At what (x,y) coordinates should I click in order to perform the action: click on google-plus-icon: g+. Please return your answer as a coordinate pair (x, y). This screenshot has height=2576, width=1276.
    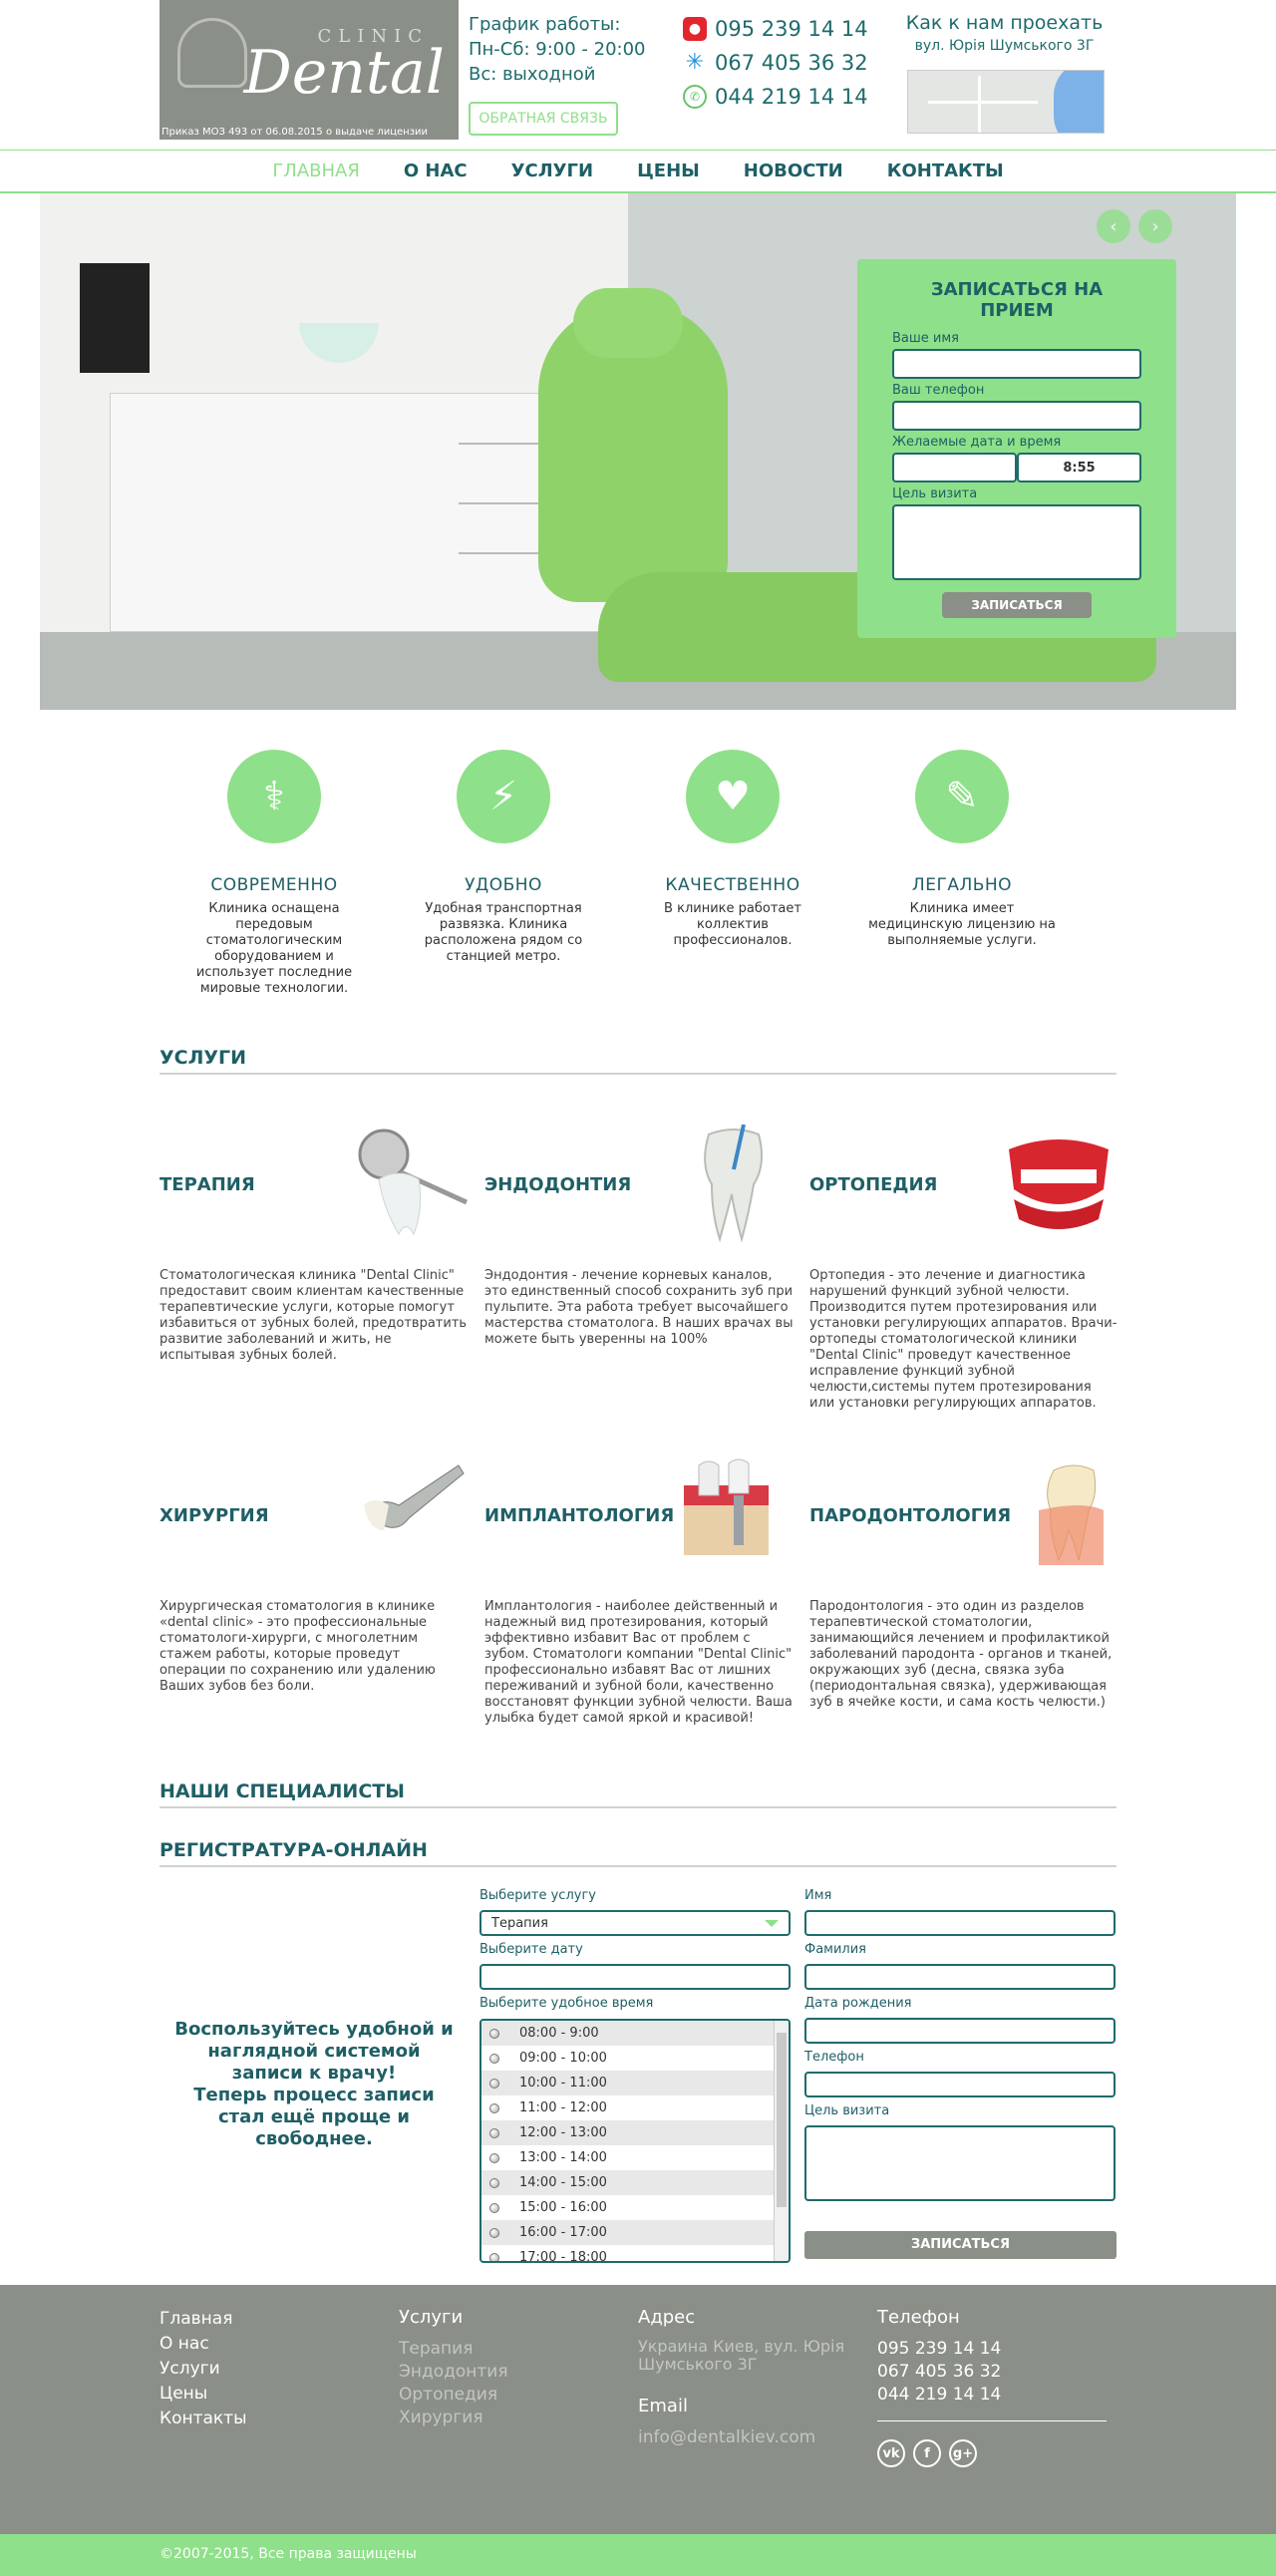
    Looking at the image, I should click on (963, 2453).